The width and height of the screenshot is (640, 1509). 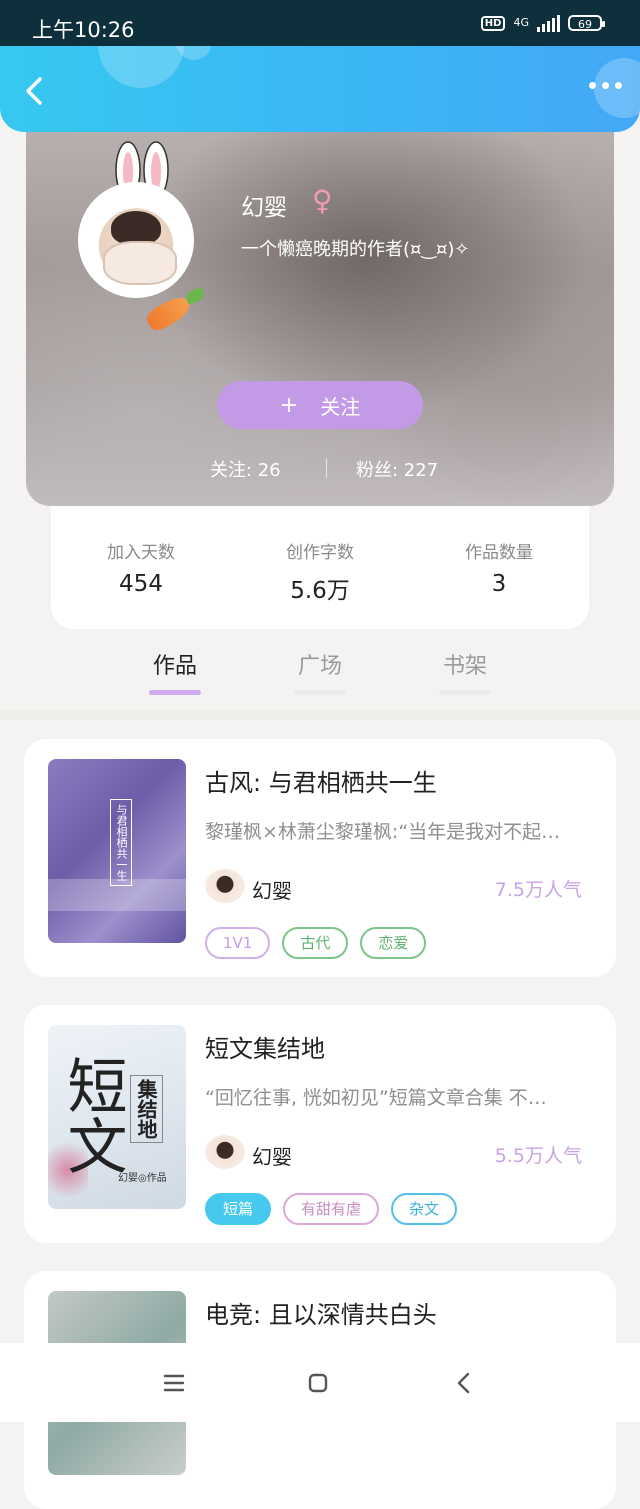 I want to click on book-cover: 短文 集结地 幻婴◎作品, so click(x=117, y=1117).